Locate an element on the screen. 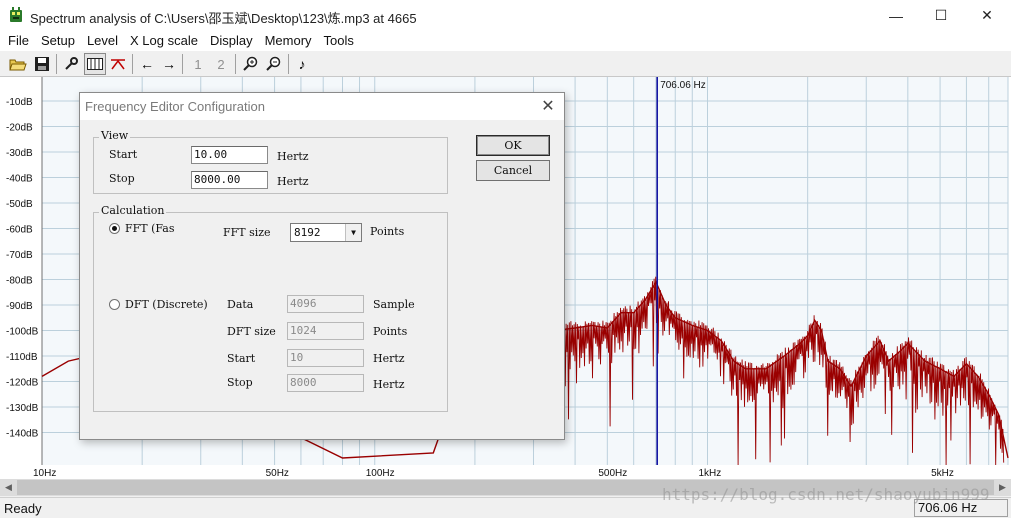 This screenshot has height=518, width=1011. menu-file: File is located at coordinates (17, 41).